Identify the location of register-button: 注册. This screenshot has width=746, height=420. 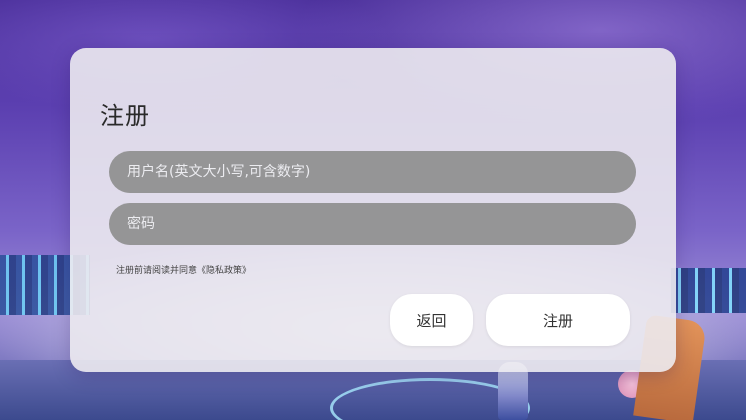
(558, 320).